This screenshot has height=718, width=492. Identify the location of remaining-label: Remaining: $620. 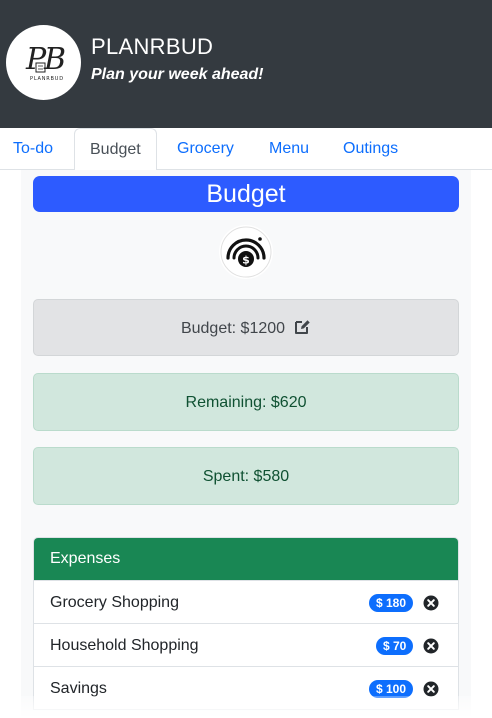
(246, 402).